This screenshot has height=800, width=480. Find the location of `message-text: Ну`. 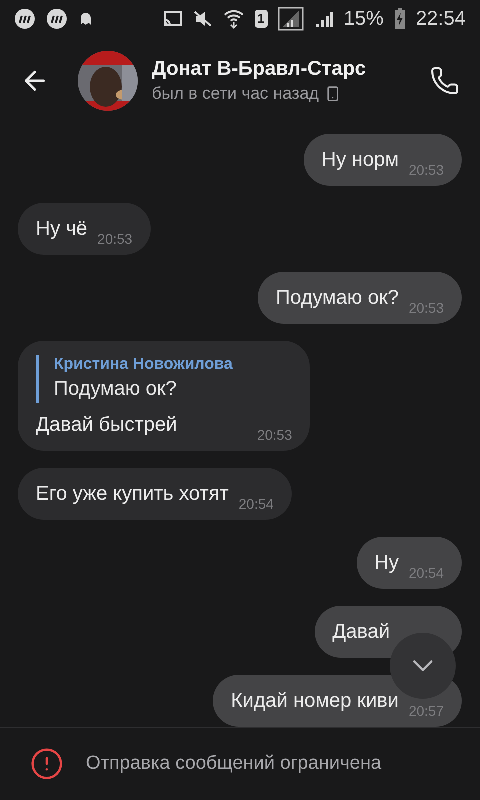

message-text: Ну is located at coordinates (386, 563).